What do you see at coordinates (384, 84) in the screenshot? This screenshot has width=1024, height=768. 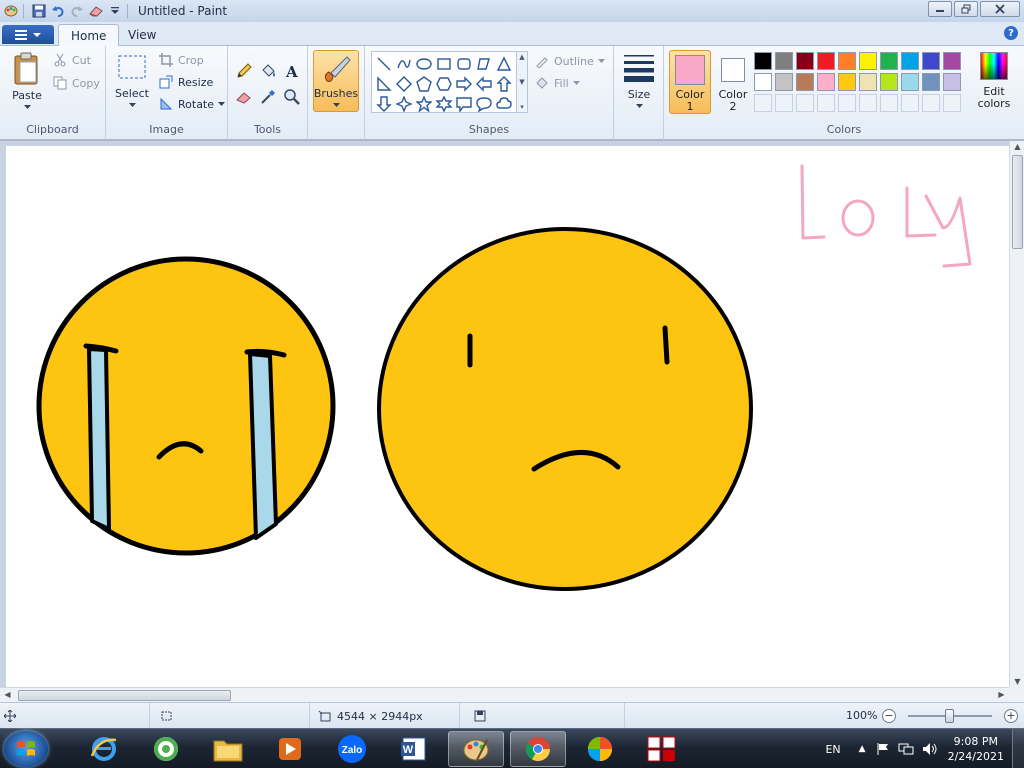 I see `right-triangle-shape-icon` at bounding box center [384, 84].